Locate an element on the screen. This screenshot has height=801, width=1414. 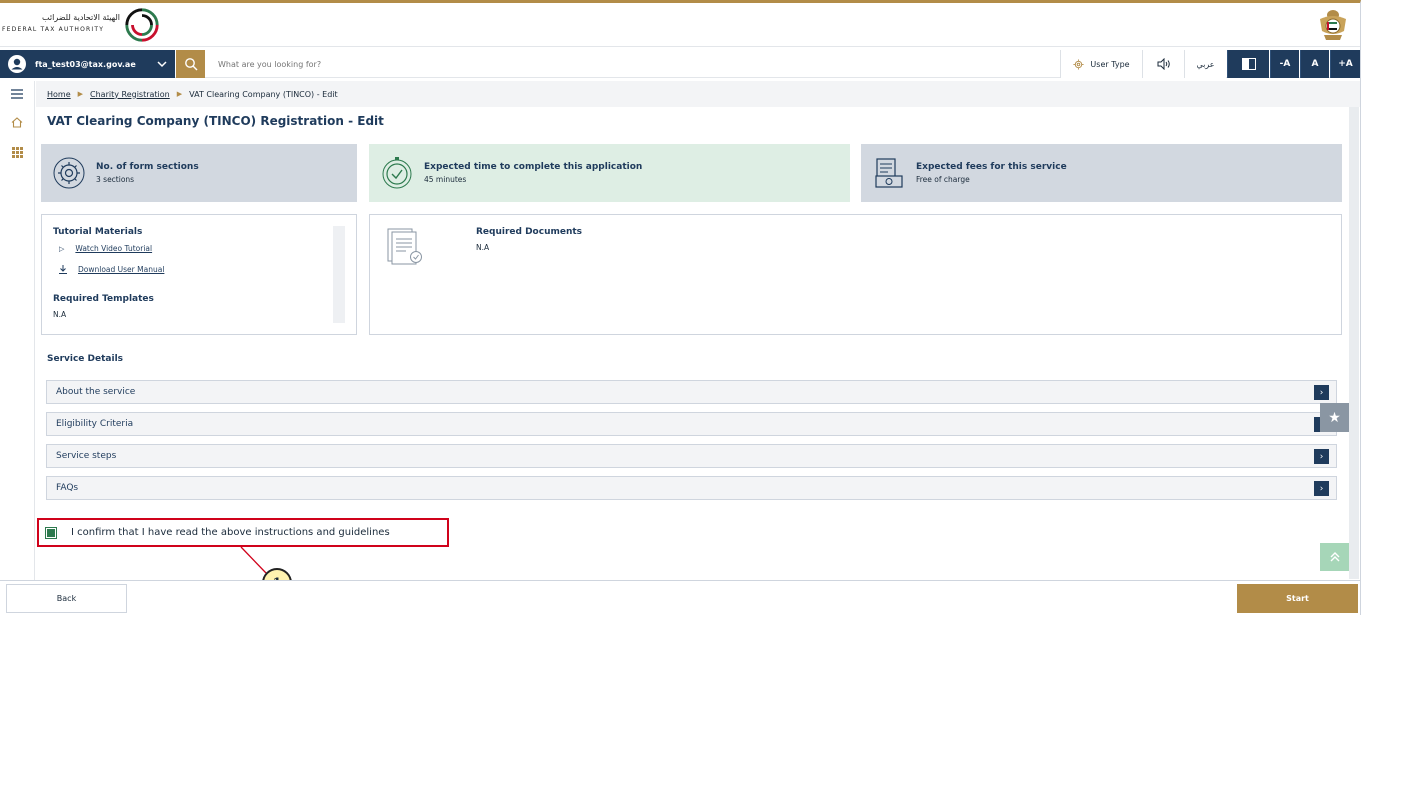
download-manual-link: Download User Manual is located at coordinates (121, 269).